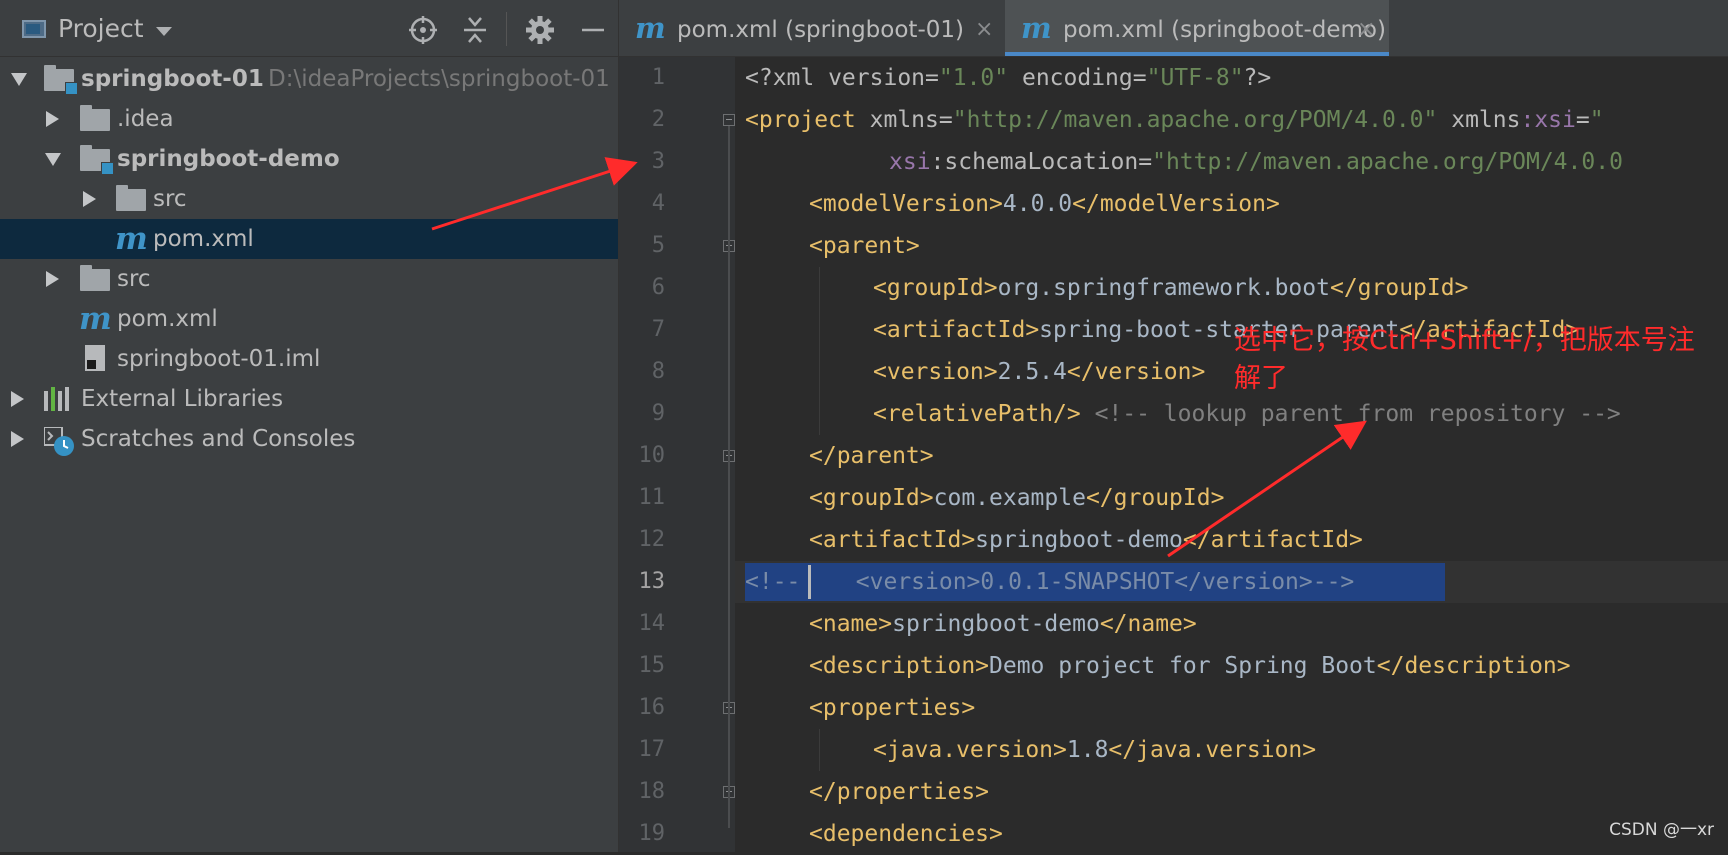 This screenshot has width=1728, height=855. I want to click on tree-item-demo-pom: m pom.xml, so click(309, 239).